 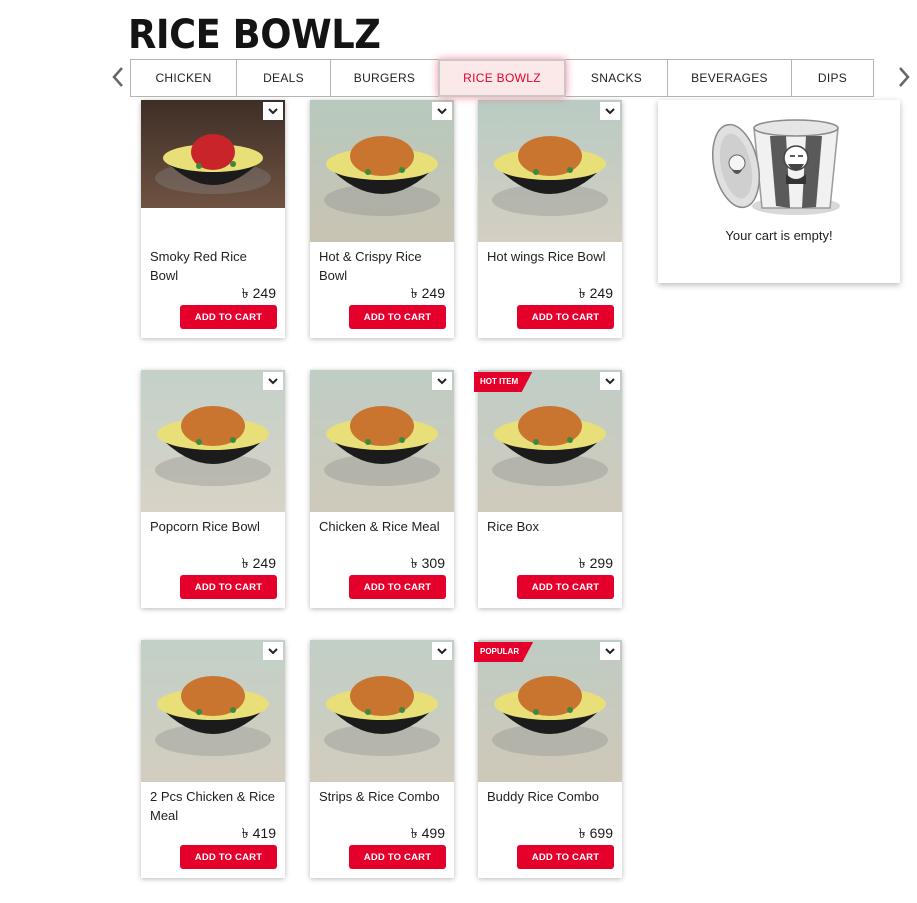 I want to click on tab-rice-bowlz: RICE BOWLZ, so click(x=502, y=78).